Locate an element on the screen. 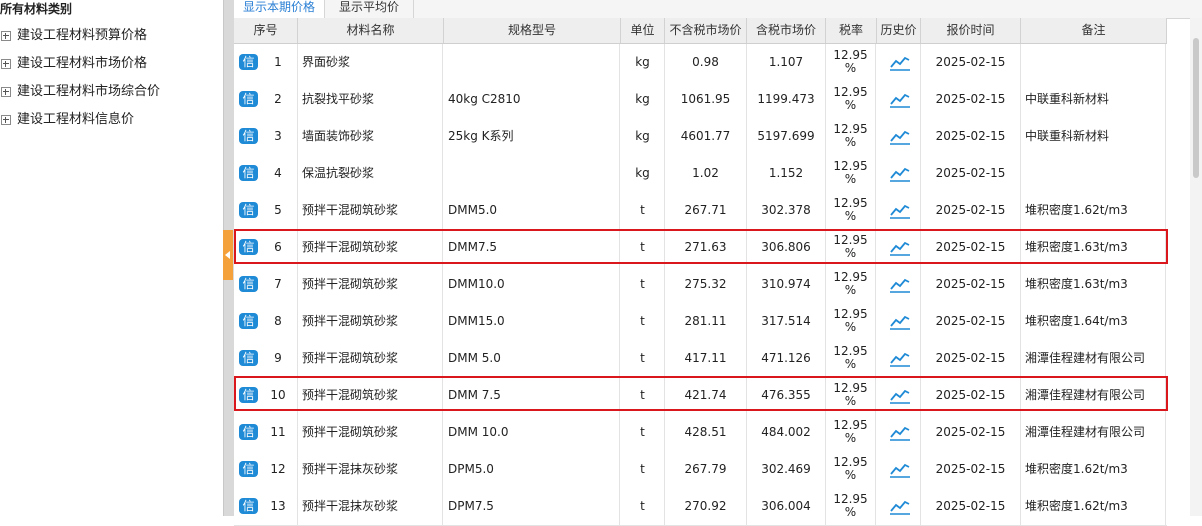 Image resolution: width=1202 pixels, height=526 pixels. col-header-date: 报价时间 is located at coordinates (971, 30).